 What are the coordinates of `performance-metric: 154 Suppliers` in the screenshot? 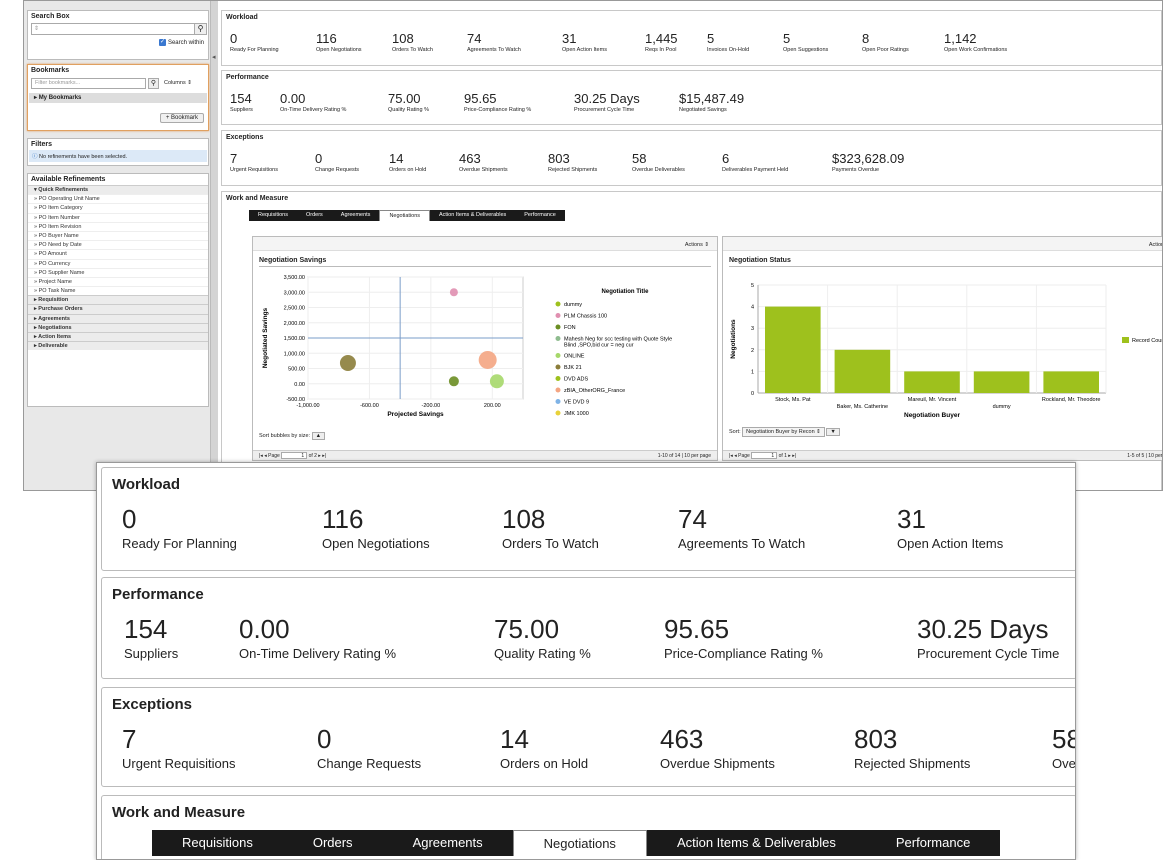 It's located at (241, 102).